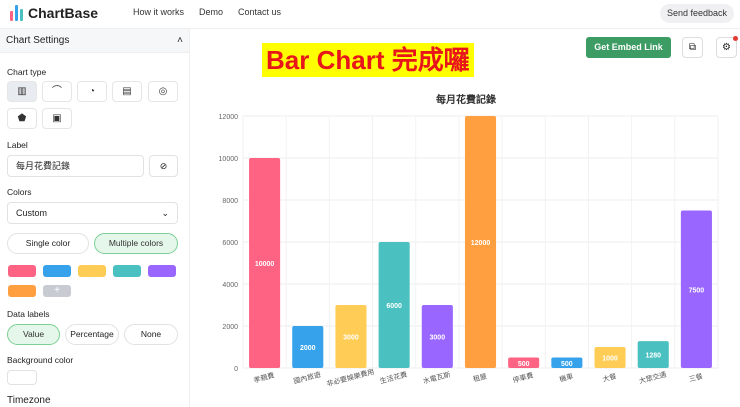  Describe the element at coordinates (165, 213) in the screenshot. I see `chevron-down-icon: ⌄` at that location.